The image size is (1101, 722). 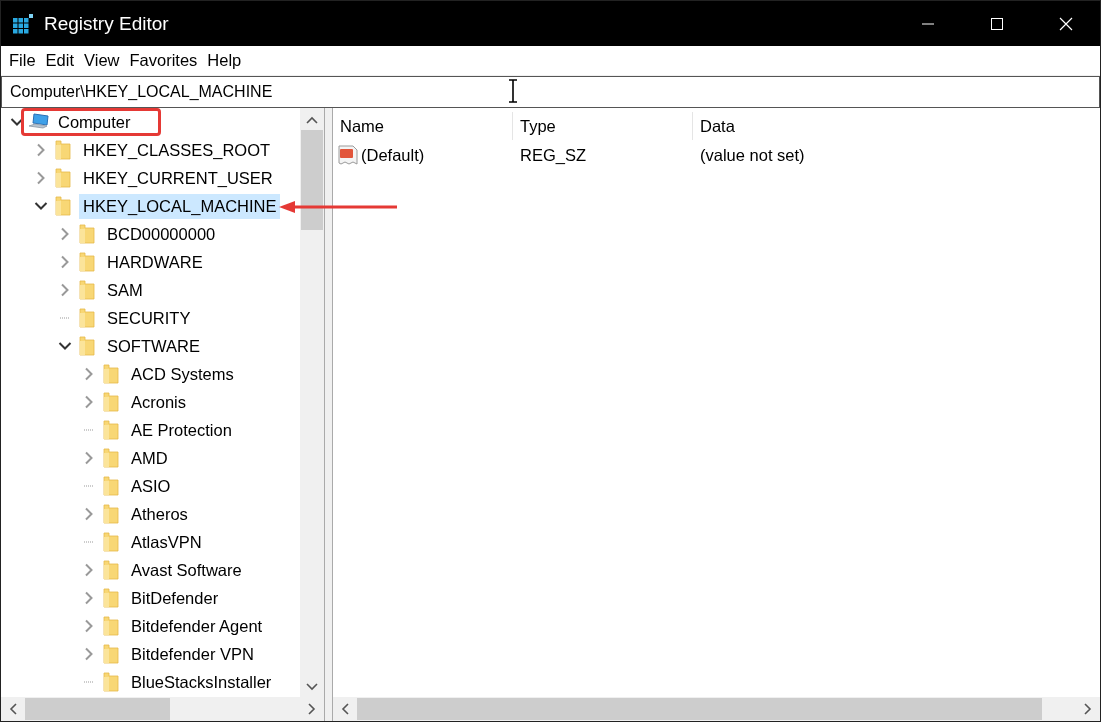 What do you see at coordinates (996, 23) in the screenshot?
I see `maximize-icon` at bounding box center [996, 23].